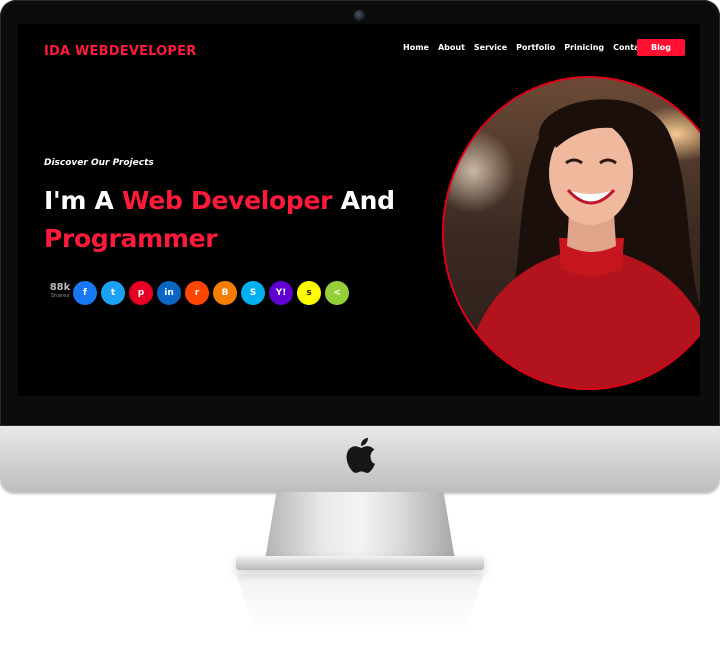  I want to click on skype-share-button: S, so click(253, 293).